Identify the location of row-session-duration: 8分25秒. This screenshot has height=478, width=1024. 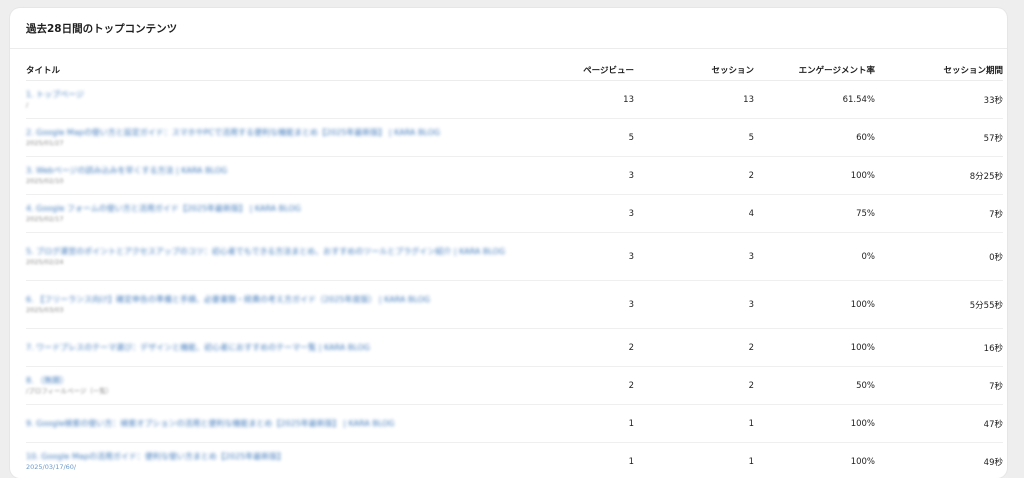
(939, 176).